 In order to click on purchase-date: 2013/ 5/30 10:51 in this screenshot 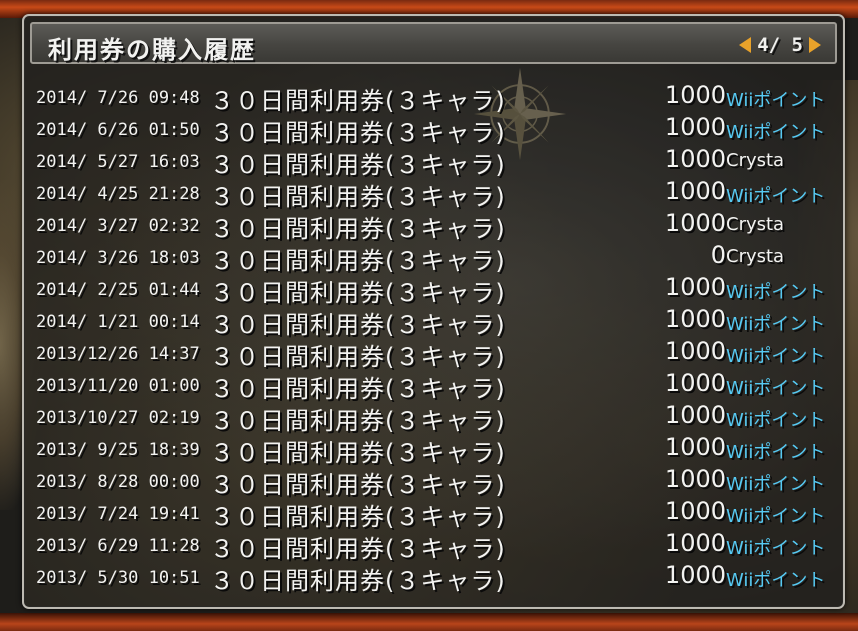, I will do `click(118, 578)`.